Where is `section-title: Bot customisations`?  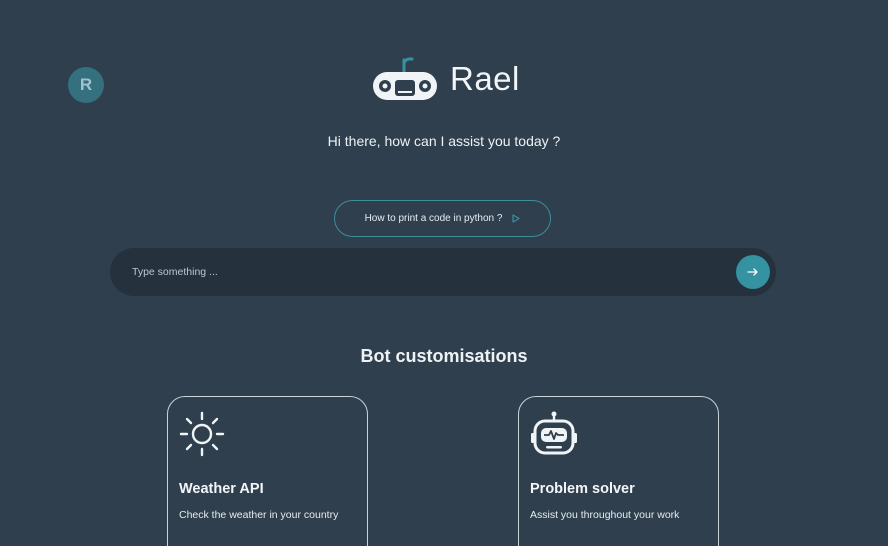
section-title: Bot customisations is located at coordinates (444, 356).